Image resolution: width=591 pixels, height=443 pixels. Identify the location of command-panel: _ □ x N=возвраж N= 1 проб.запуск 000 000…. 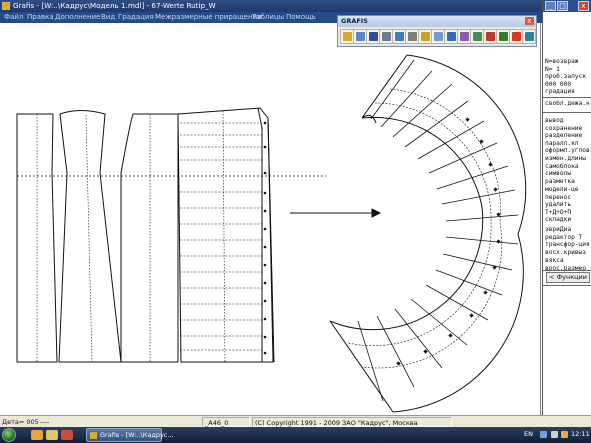
(566, 207).